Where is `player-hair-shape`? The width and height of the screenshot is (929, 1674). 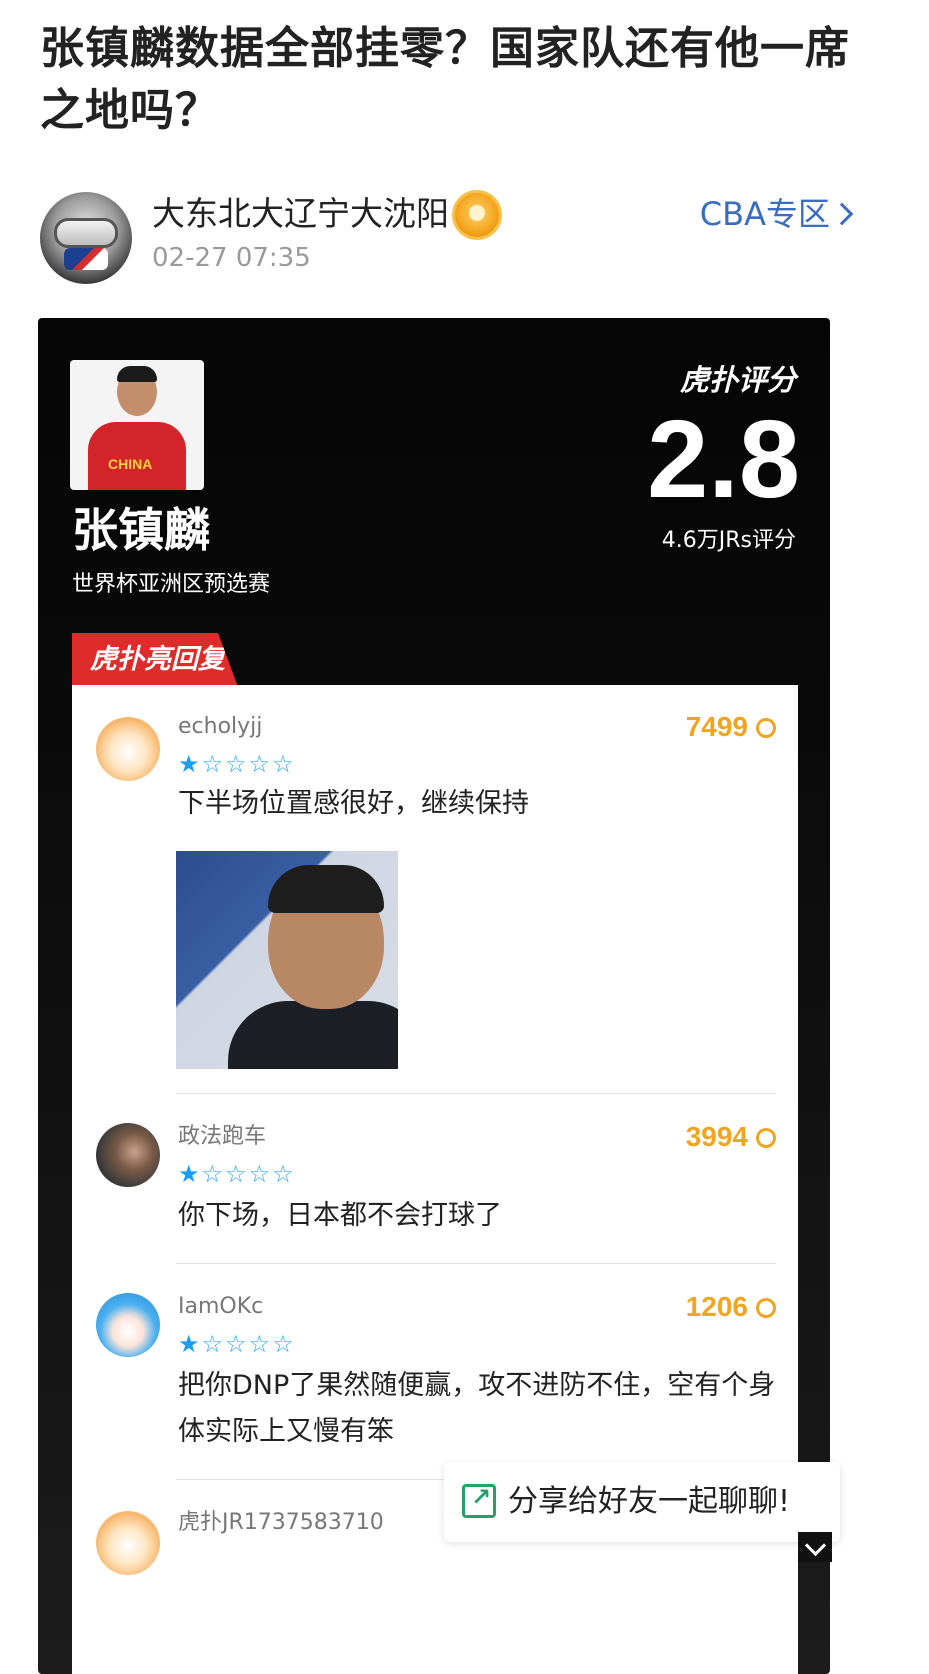
player-hair-shape is located at coordinates (137, 374).